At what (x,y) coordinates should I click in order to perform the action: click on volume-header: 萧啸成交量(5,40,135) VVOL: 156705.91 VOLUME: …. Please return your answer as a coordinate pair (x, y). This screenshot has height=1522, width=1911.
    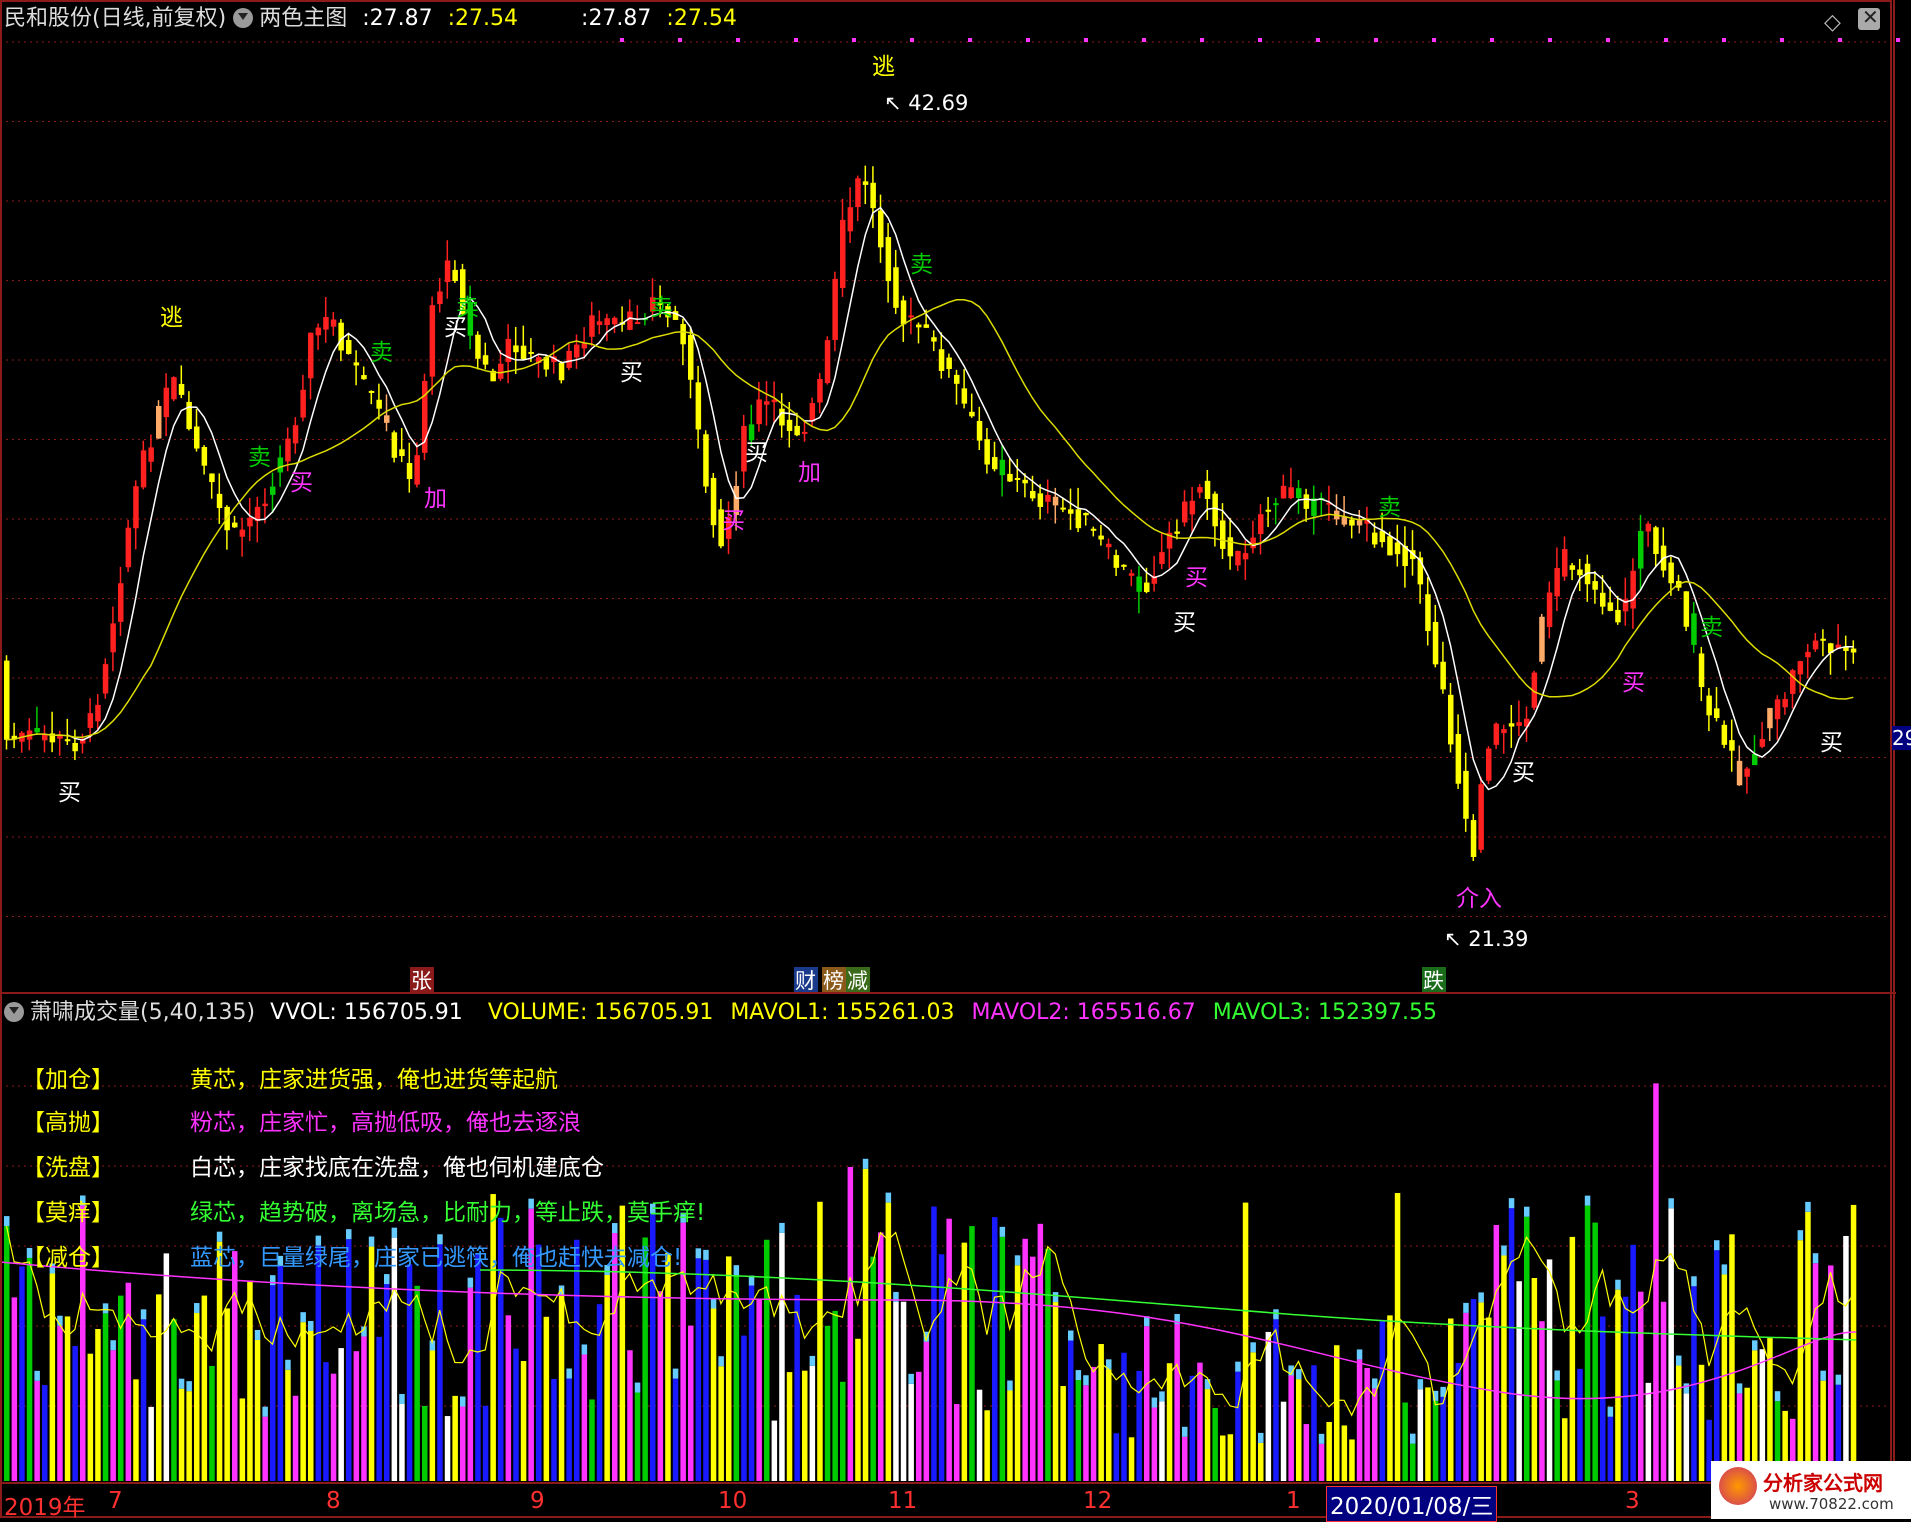
    Looking at the image, I should click on (720, 1013).